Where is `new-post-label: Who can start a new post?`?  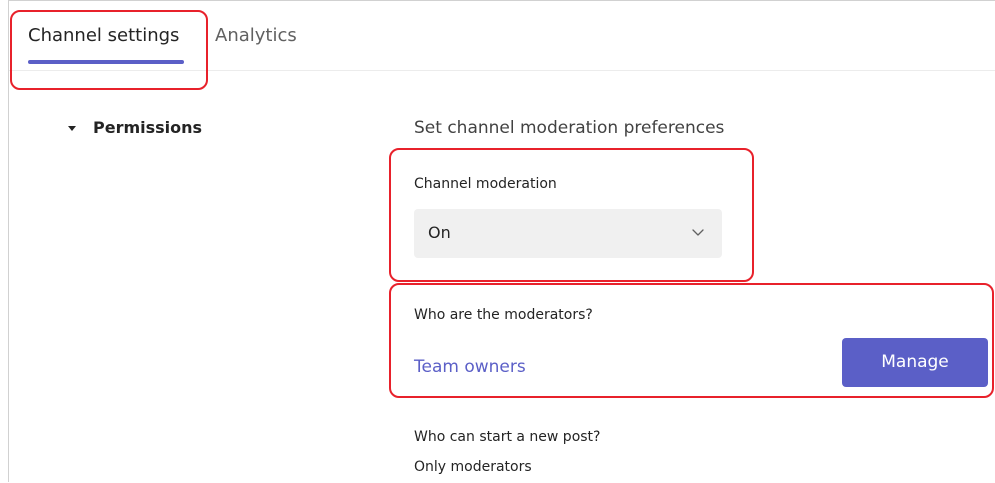
new-post-label: Who can start a new post? is located at coordinates (507, 437).